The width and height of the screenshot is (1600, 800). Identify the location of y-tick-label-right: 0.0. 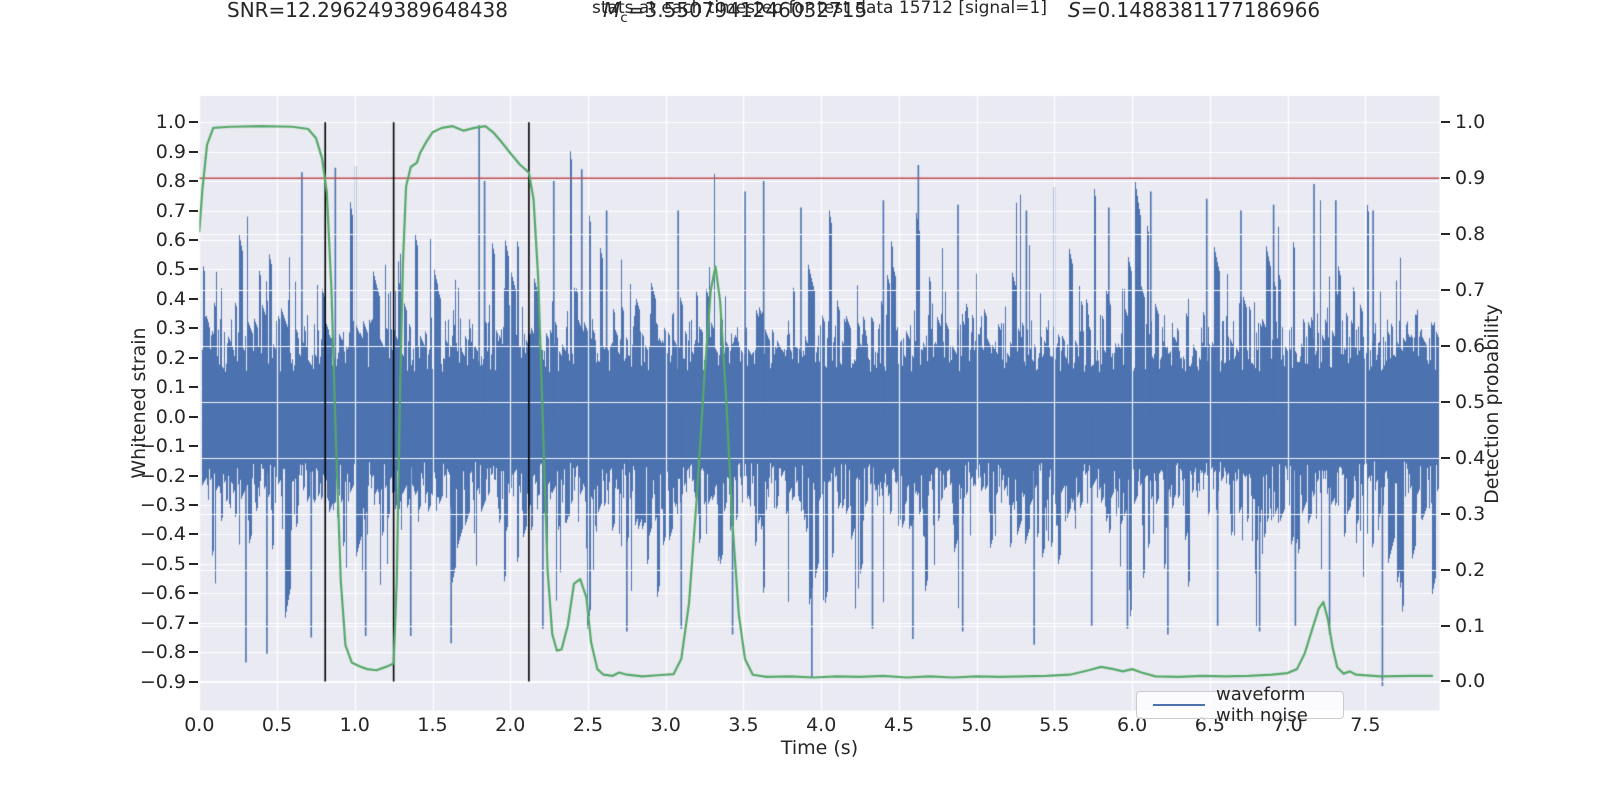
(1470, 681).